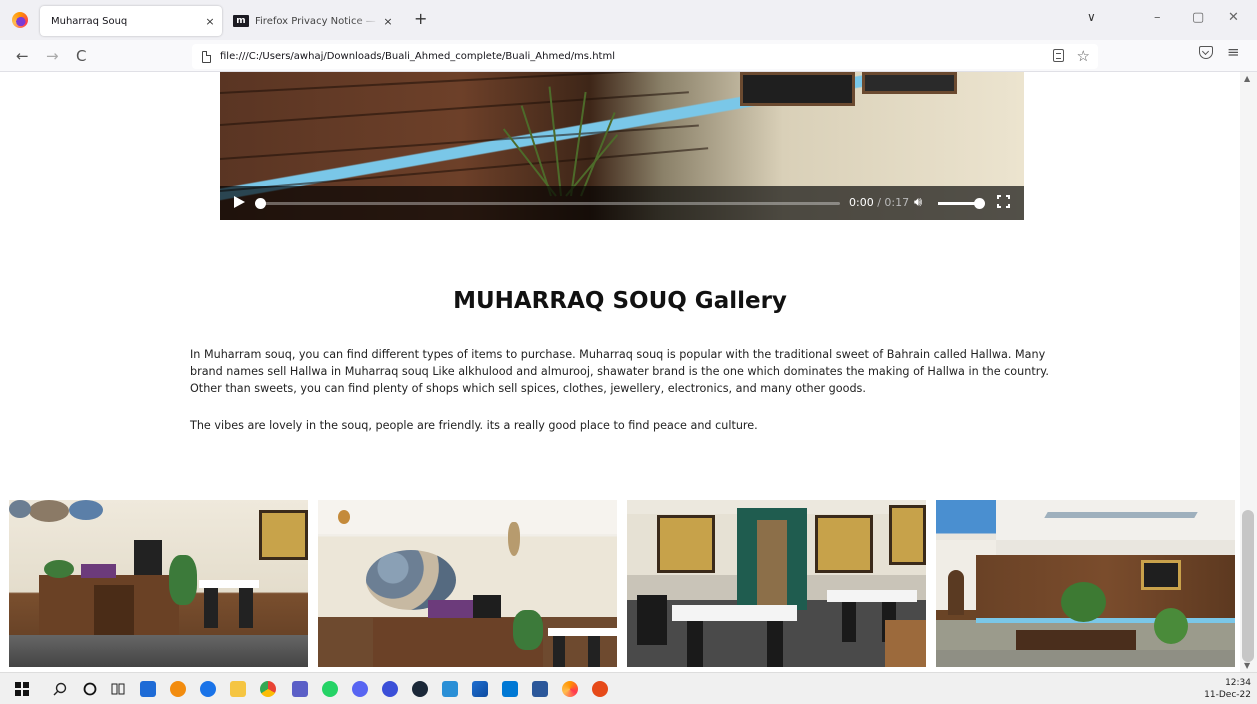 The height and width of the screenshot is (704, 1257). Describe the element at coordinates (918, 202) in the screenshot. I see `volume-icon: 🔊︎` at that location.